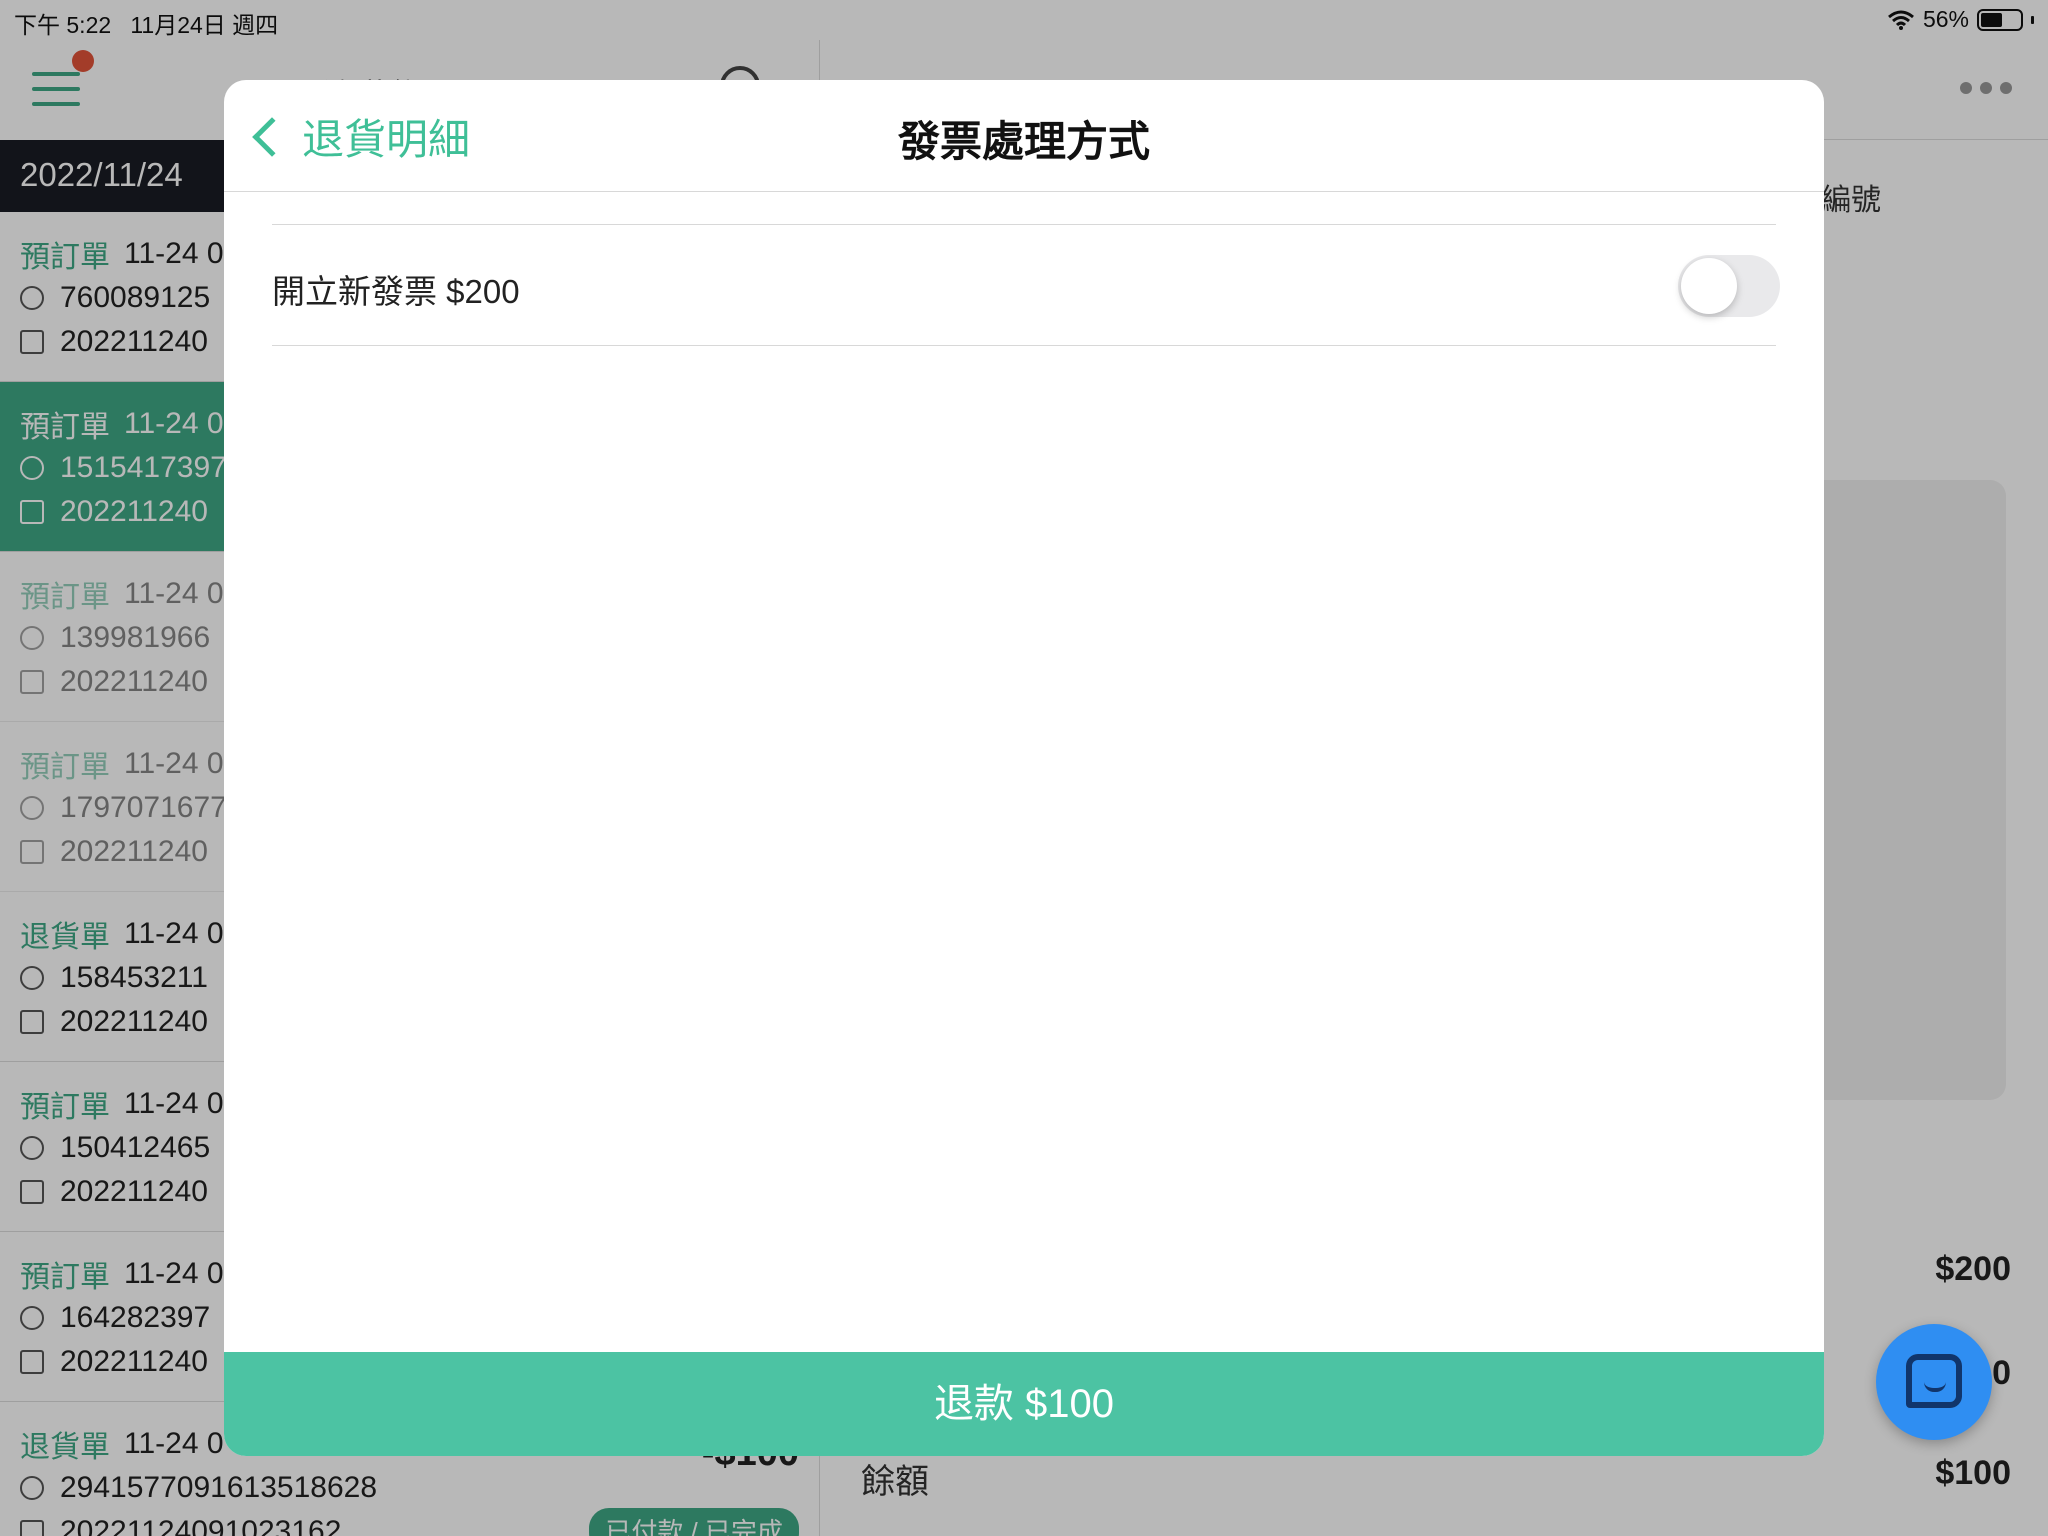 This screenshot has width=2048, height=1536. Describe the element at coordinates (396, 291) in the screenshot. I see `new-invoice-label: 開立新發票 $200` at that location.